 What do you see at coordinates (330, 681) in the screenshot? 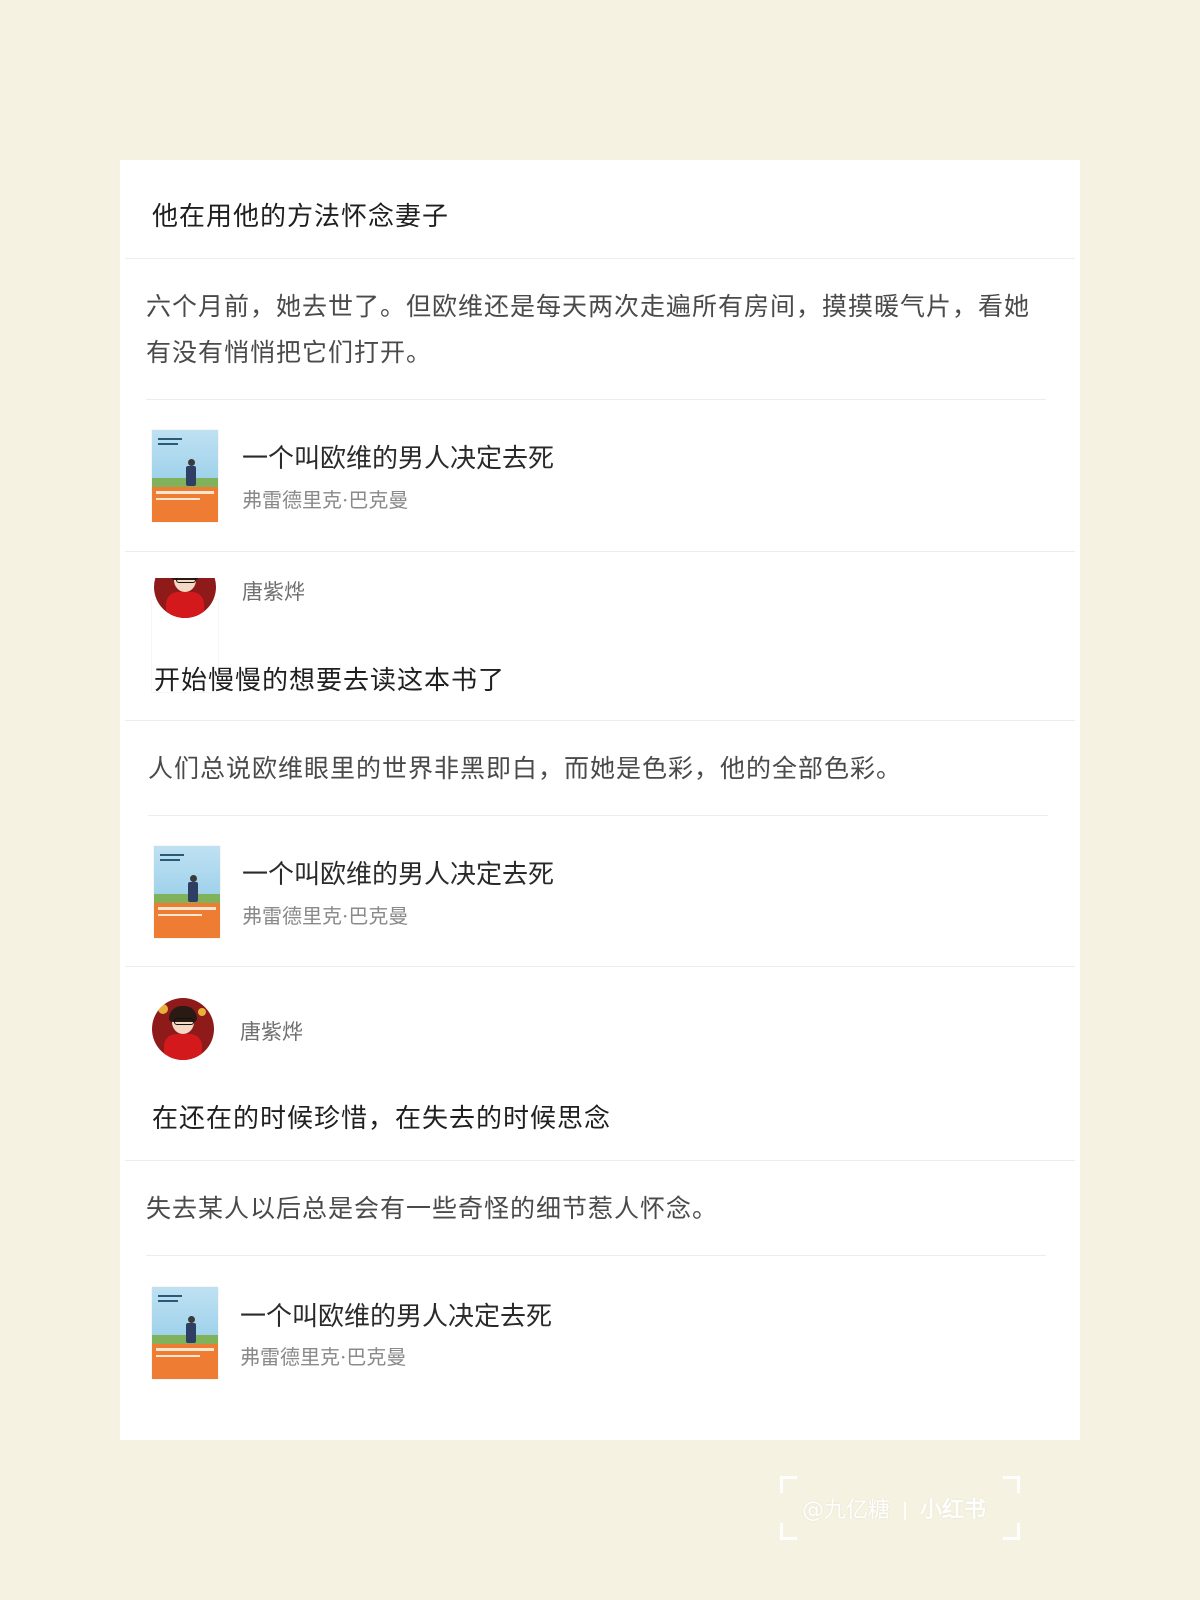
I see `note-title: 开始慢慢的想要去读这本书了` at bounding box center [330, 681].